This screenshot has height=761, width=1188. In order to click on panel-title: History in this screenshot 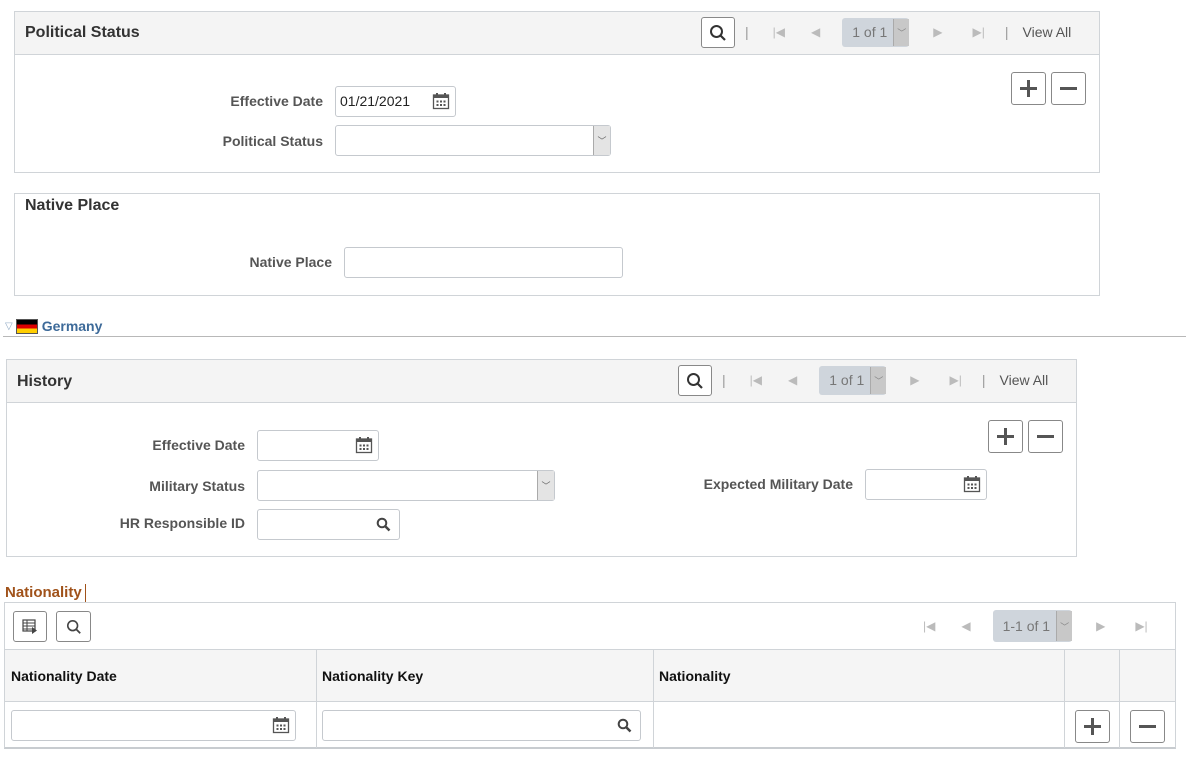, I will do `click(45, 381)`.